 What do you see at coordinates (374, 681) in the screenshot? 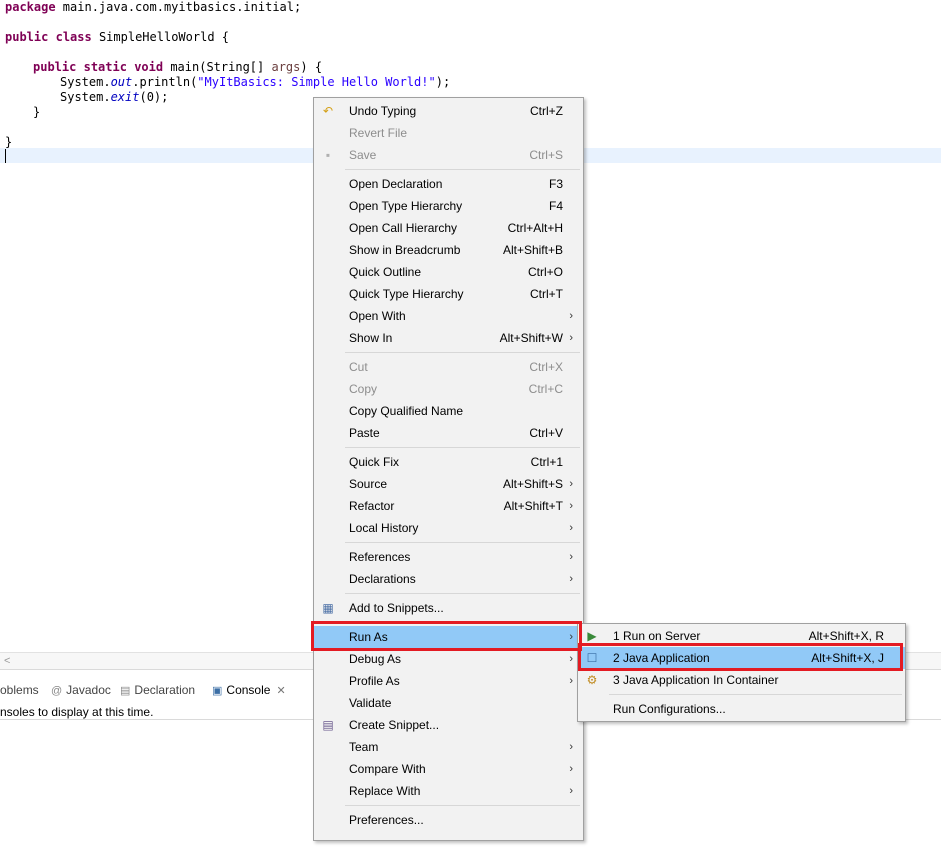
I see `menu-item-label: Profile As` at bounding box center [374, 681].